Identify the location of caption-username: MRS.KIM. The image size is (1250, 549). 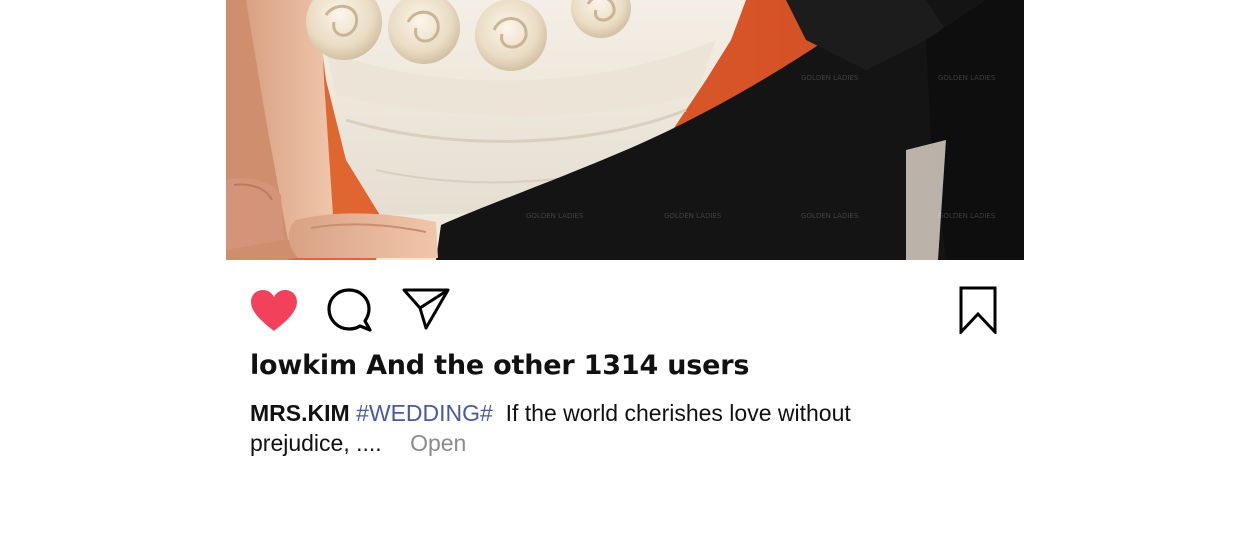
(300, 413).